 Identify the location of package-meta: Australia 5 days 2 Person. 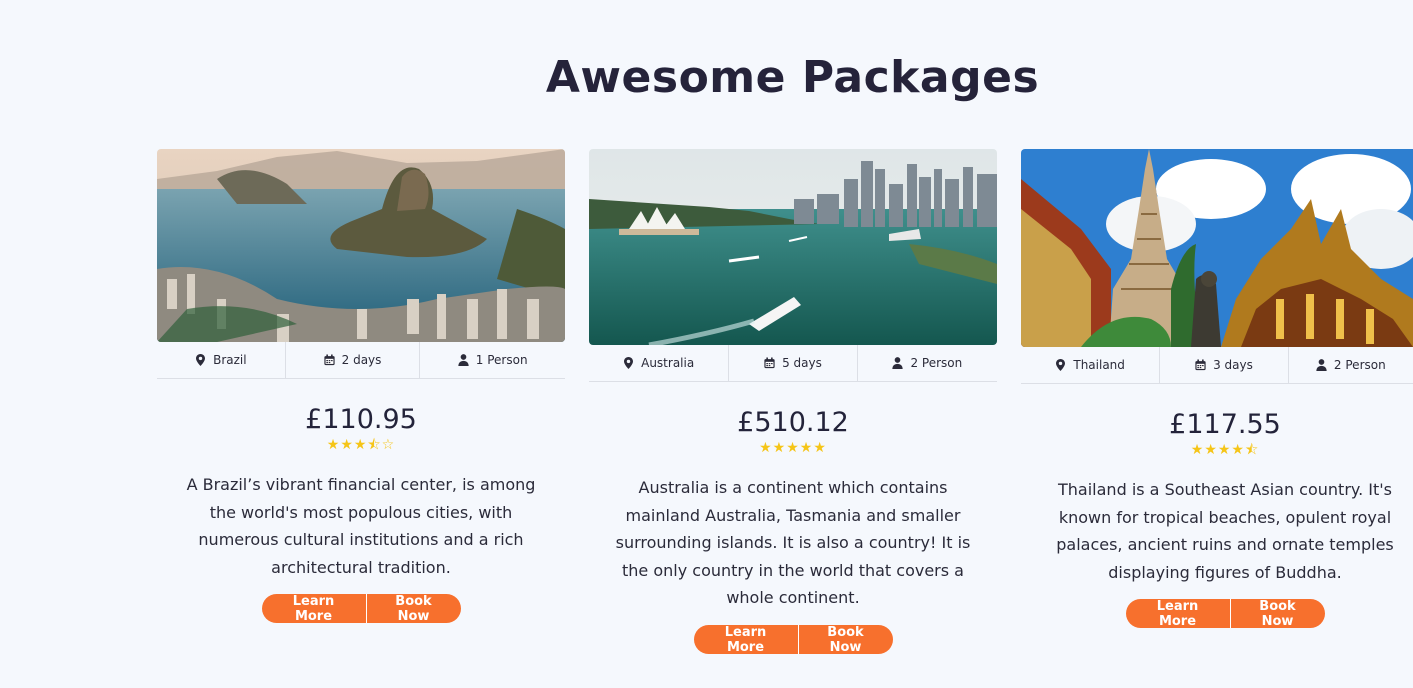
(793, 363).